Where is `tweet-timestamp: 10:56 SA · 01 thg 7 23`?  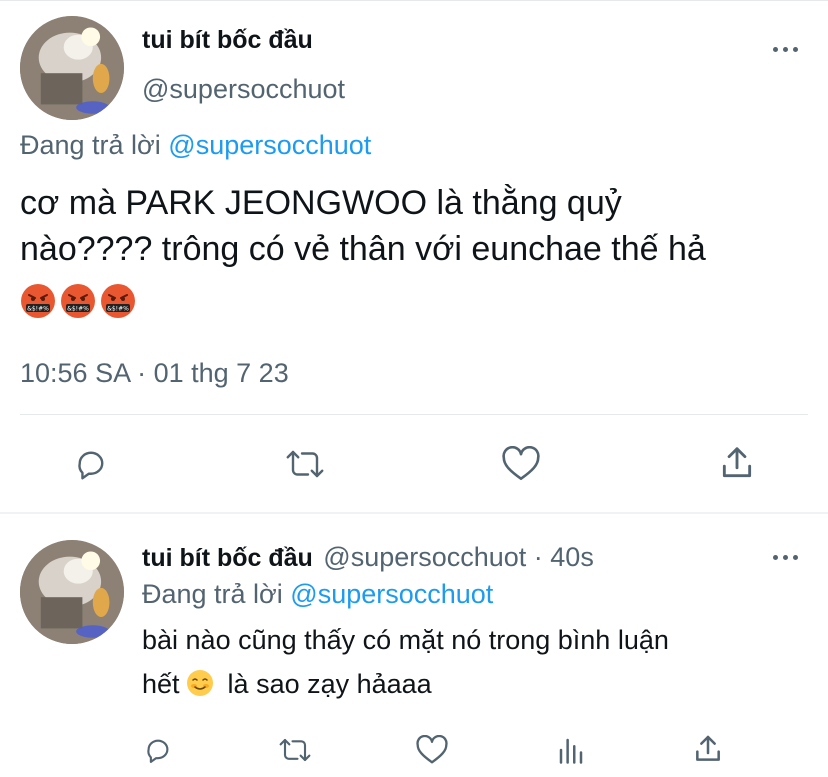 tweet-timestamp: 10:56 SA · 01 thg 7 23 is located at coordinates (154, 373).